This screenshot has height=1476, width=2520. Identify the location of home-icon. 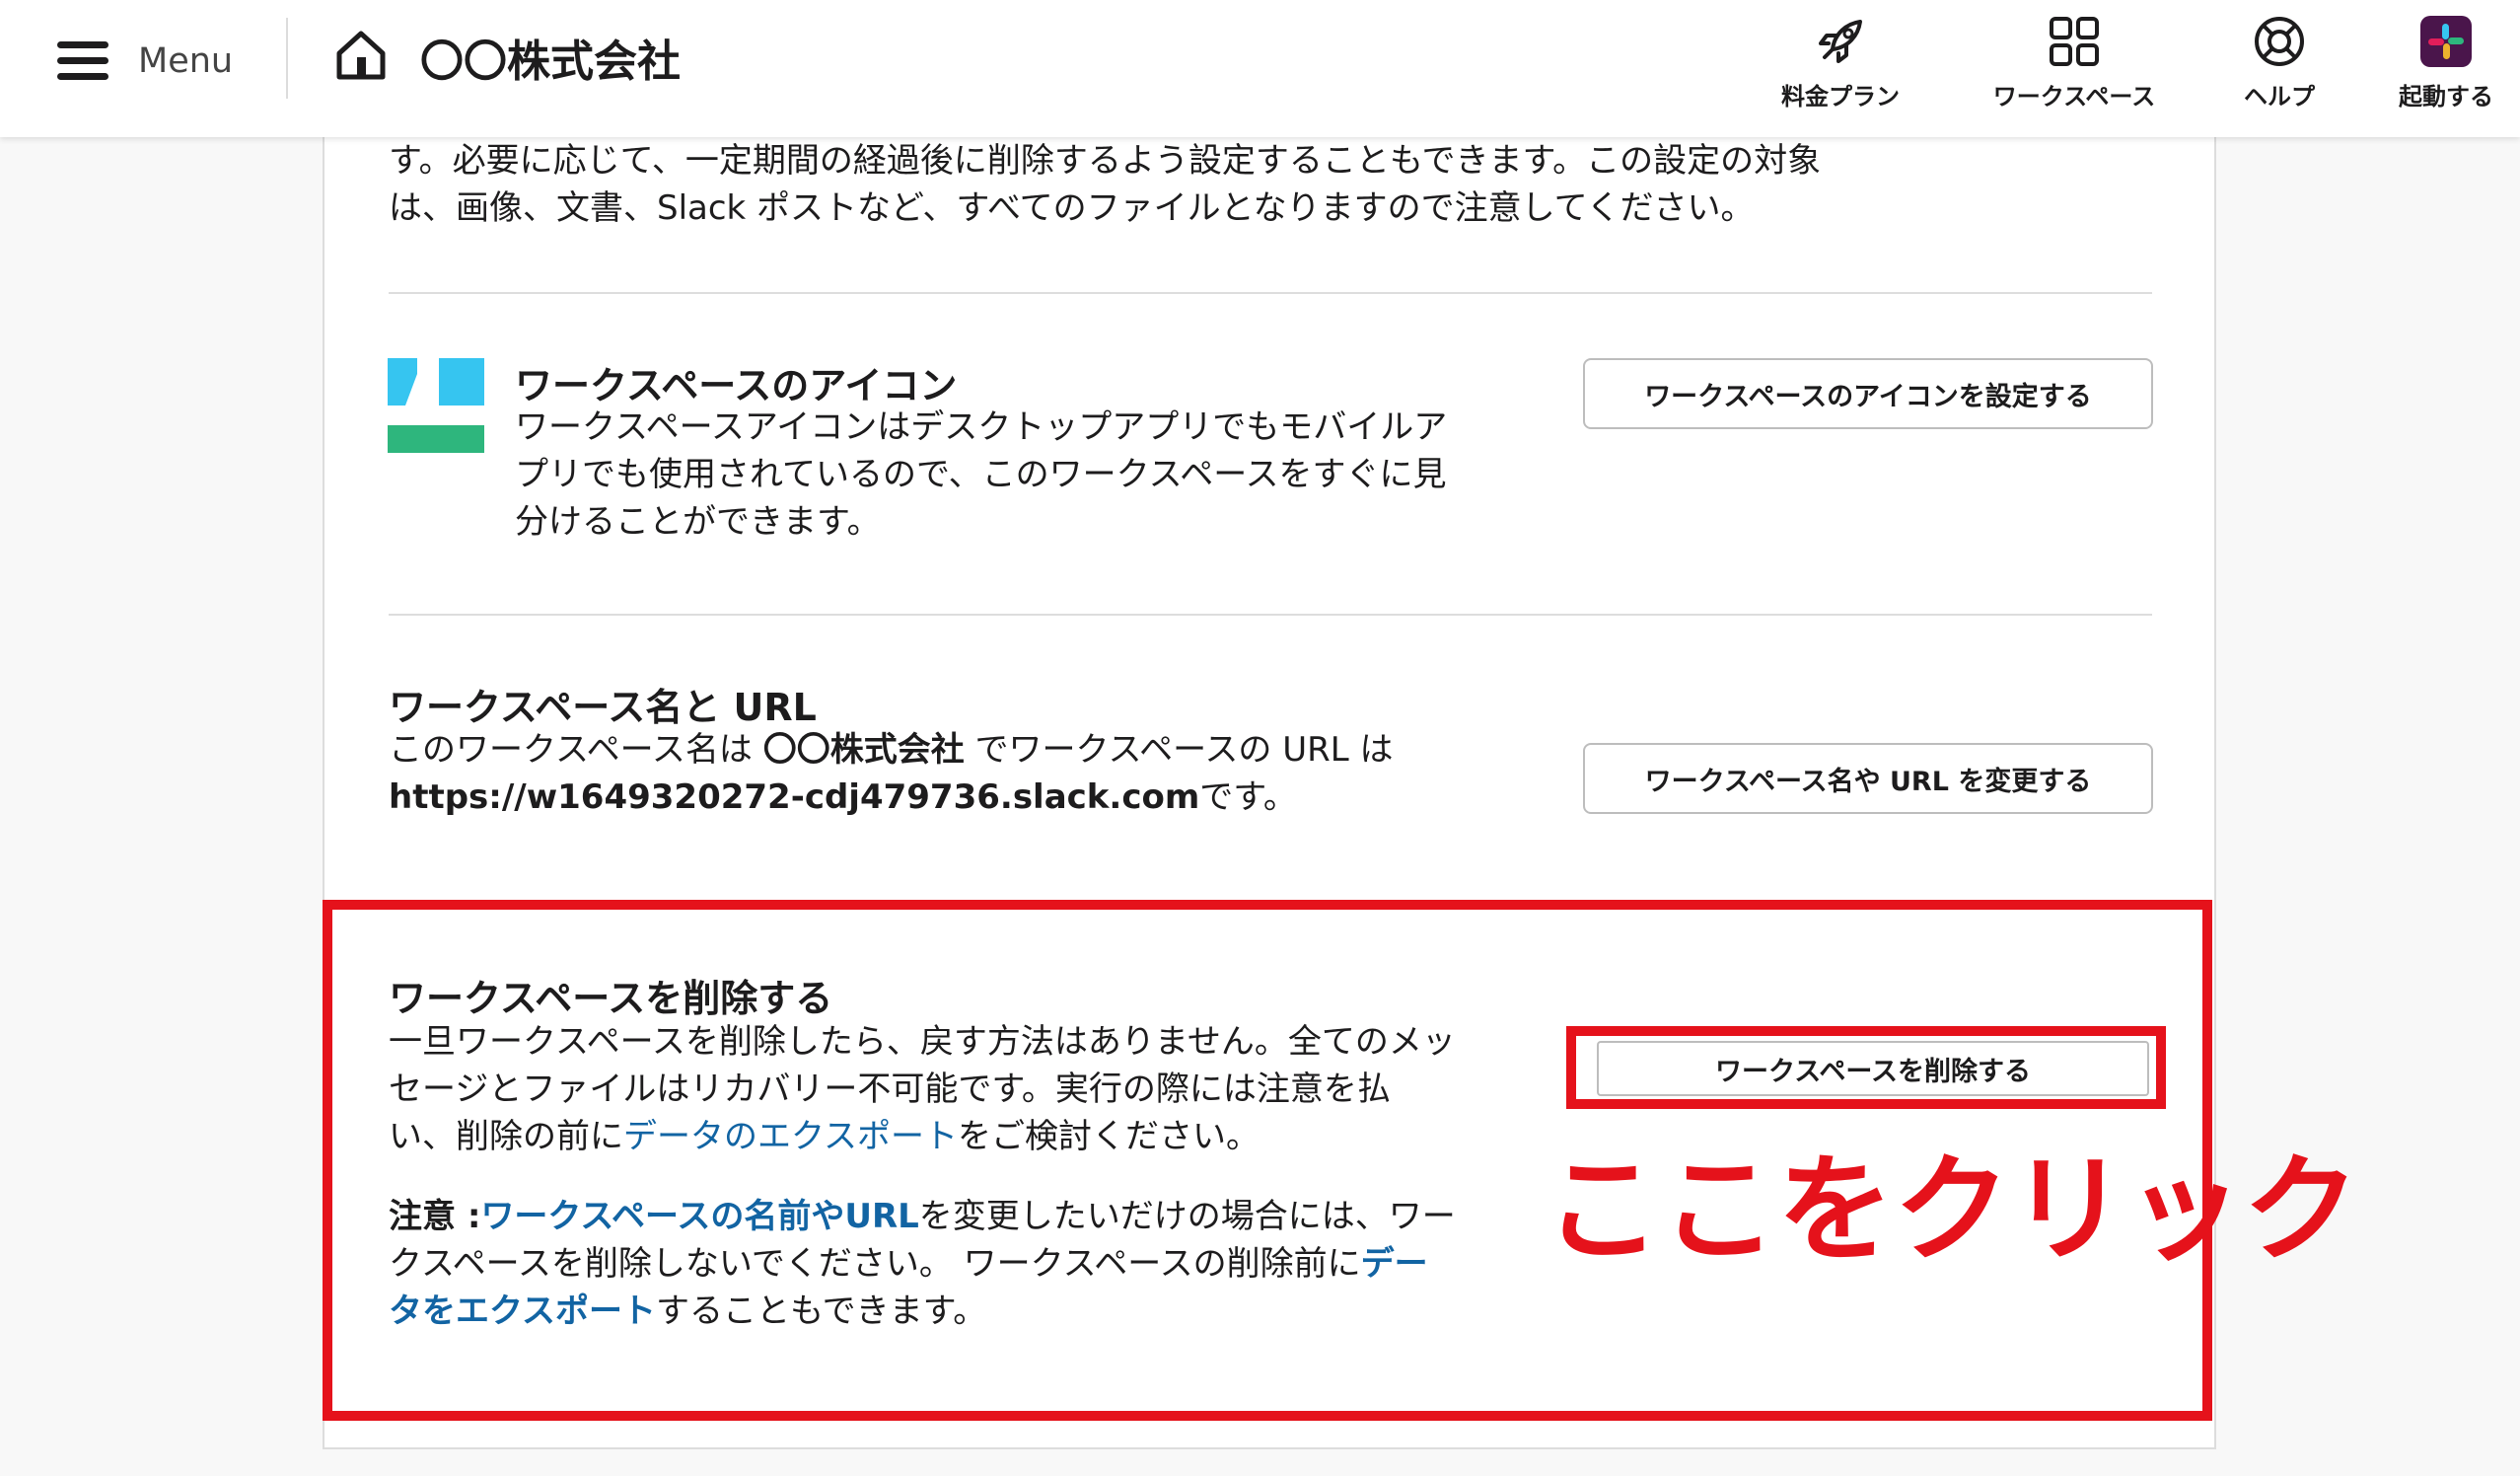
(361, 55).